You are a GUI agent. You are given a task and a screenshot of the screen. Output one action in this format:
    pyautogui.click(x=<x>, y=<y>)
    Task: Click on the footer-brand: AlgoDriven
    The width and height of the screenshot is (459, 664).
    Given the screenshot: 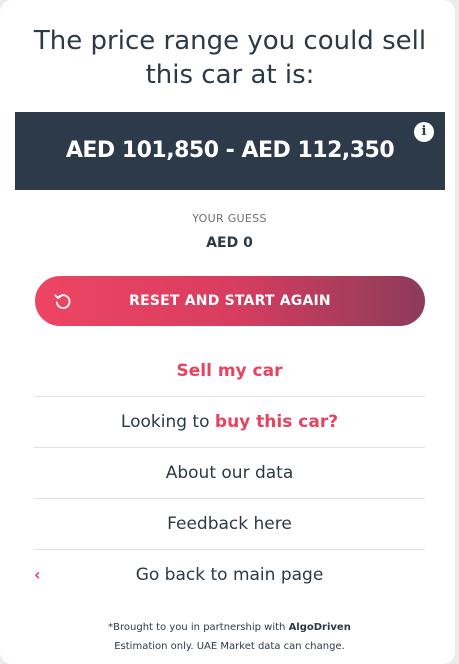 What is the action you would take?
    pyautogui.click(x=319, y=627)
    